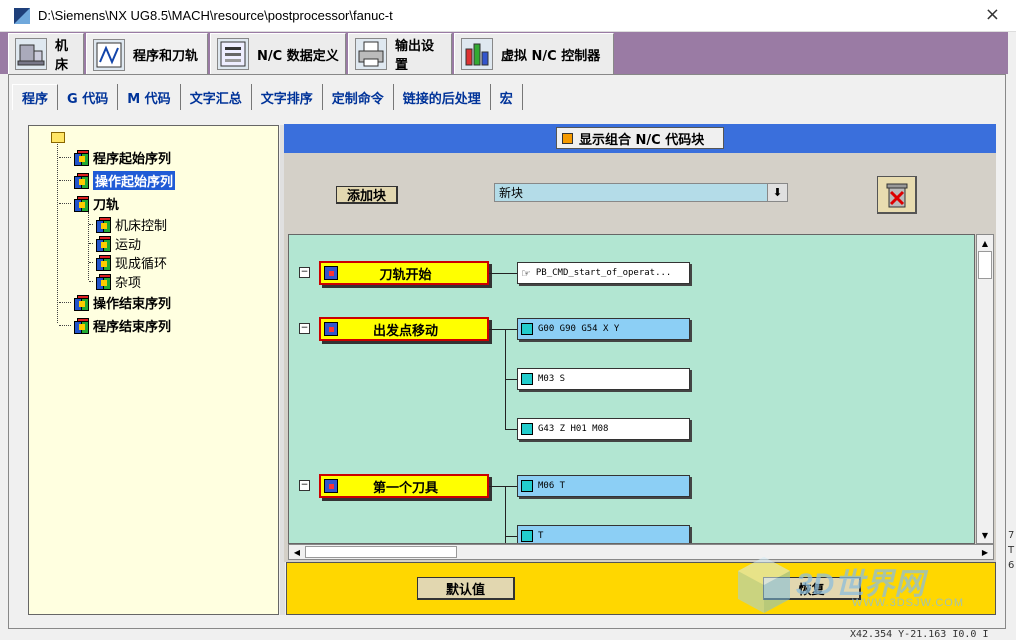  I want to click on tree-item-program-start: 程序起始序列, so click(115, 157).